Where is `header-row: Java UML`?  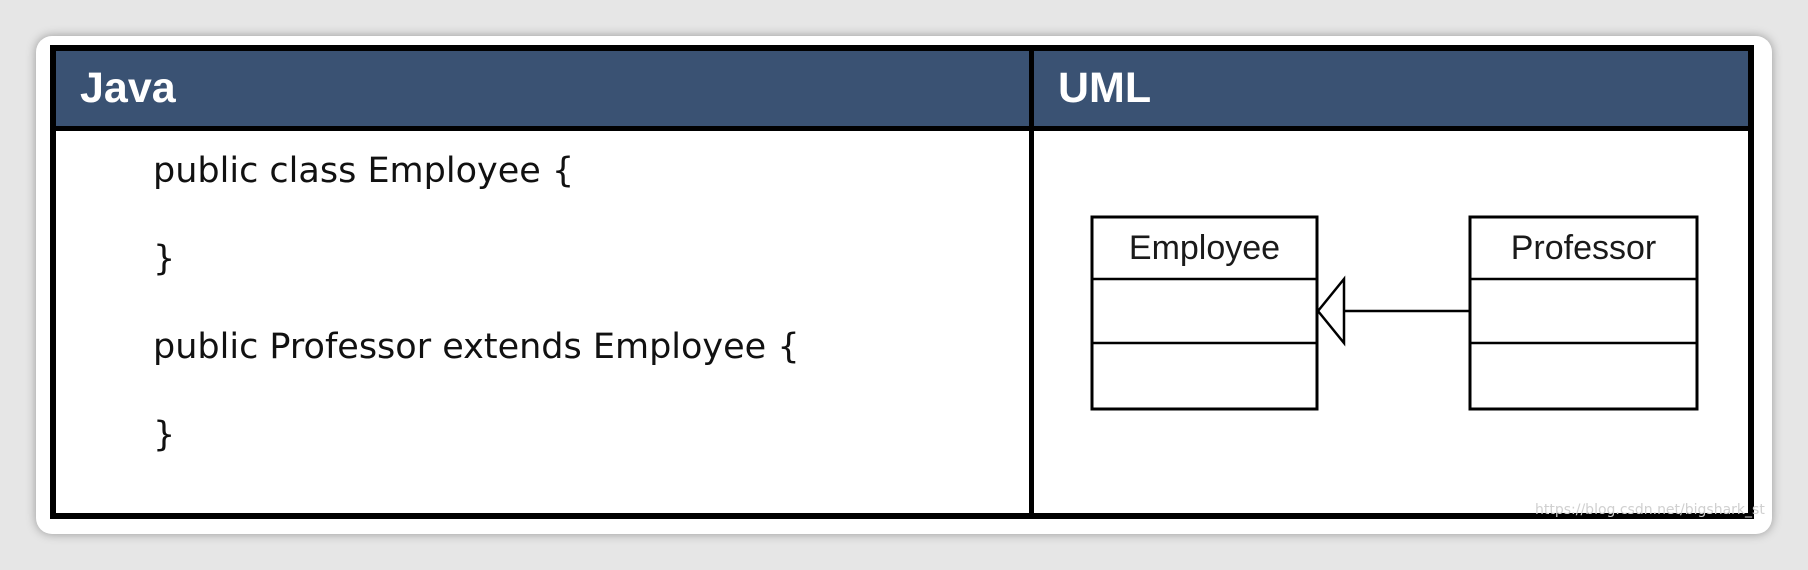 header-row: Java UML is located at coordinates (902, 88).